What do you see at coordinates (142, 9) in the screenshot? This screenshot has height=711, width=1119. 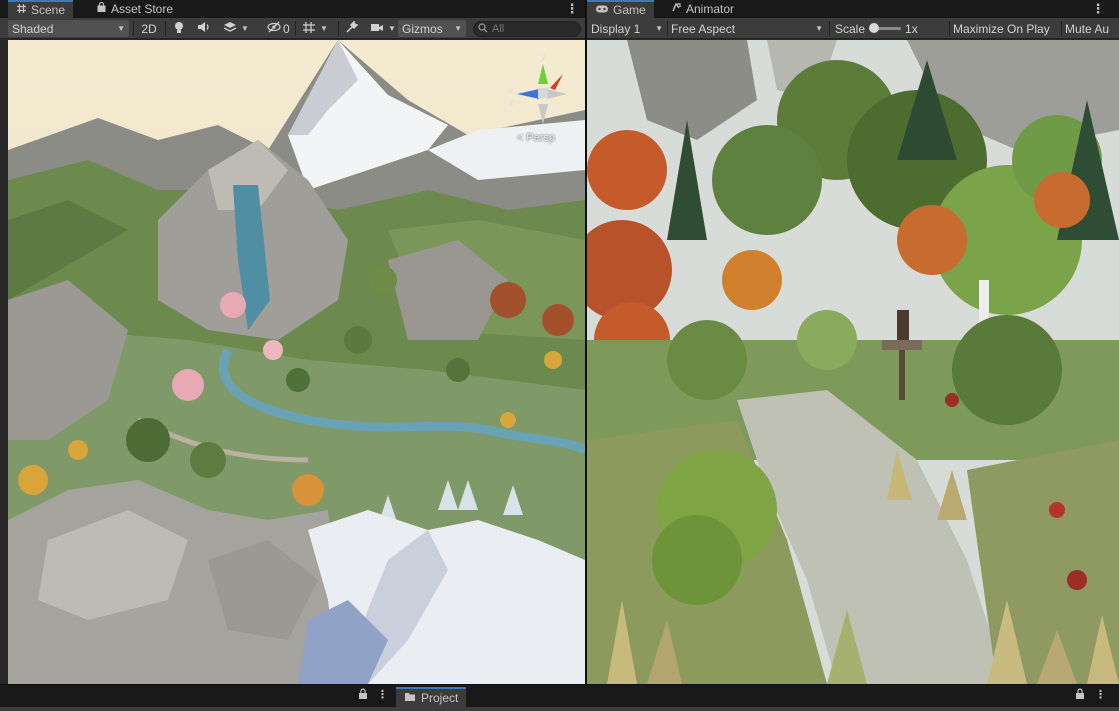 I see `tab-asset-store-label: Asset Store` at bounding box center [142, 9].